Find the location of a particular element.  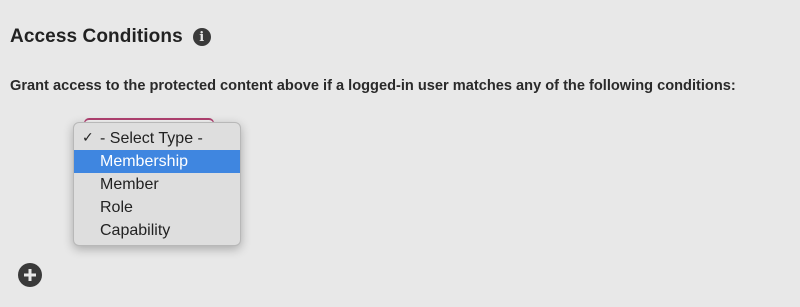

option-label: Membership is located at coordinates (144, 161).